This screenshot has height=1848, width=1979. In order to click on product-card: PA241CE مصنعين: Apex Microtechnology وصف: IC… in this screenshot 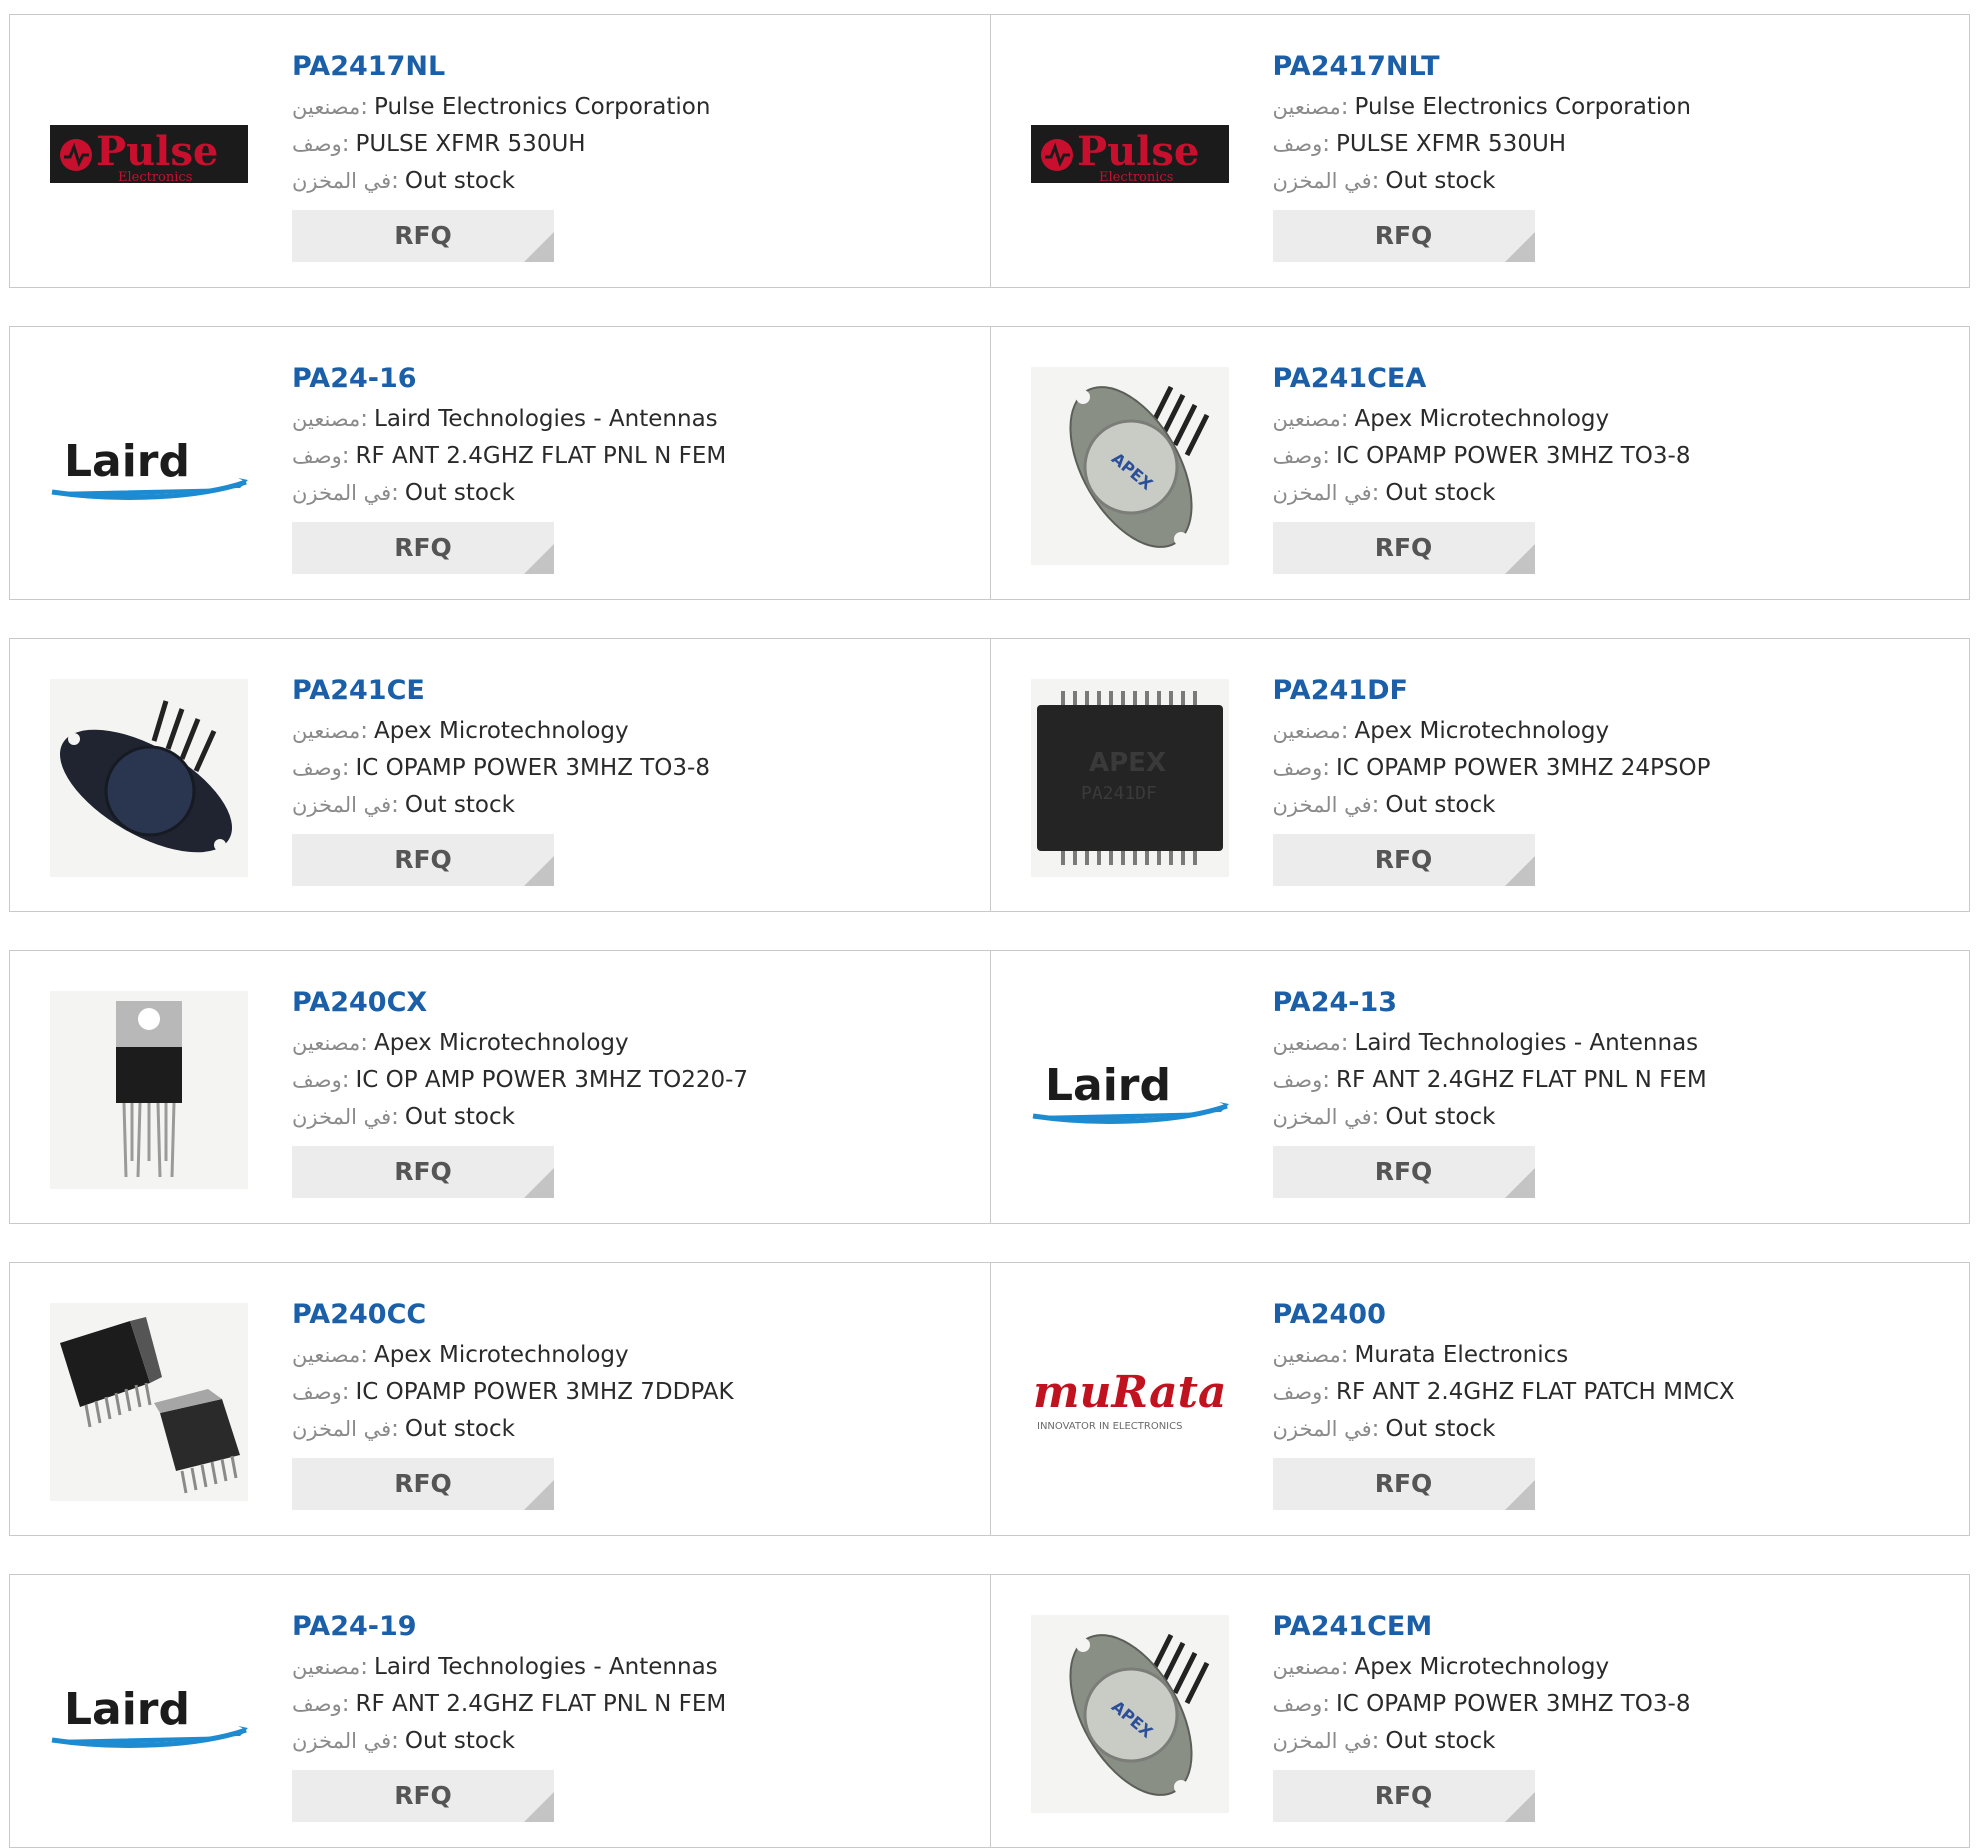, I will do `click(500, 775)`.